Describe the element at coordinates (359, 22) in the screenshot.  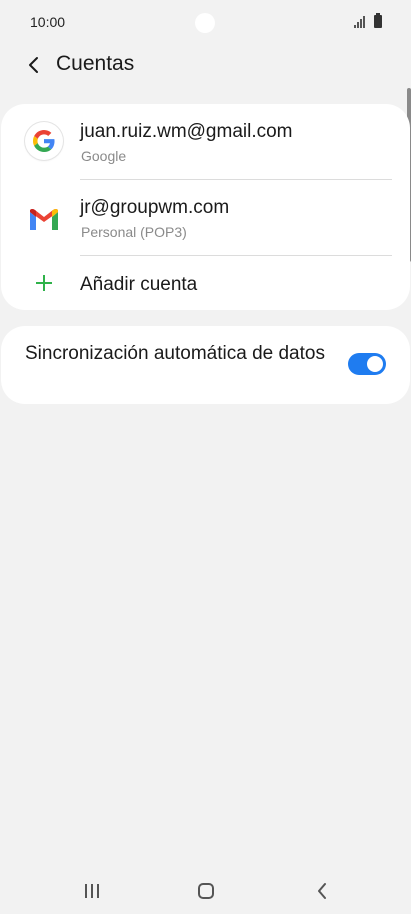
I see `signal-icon` at that location.